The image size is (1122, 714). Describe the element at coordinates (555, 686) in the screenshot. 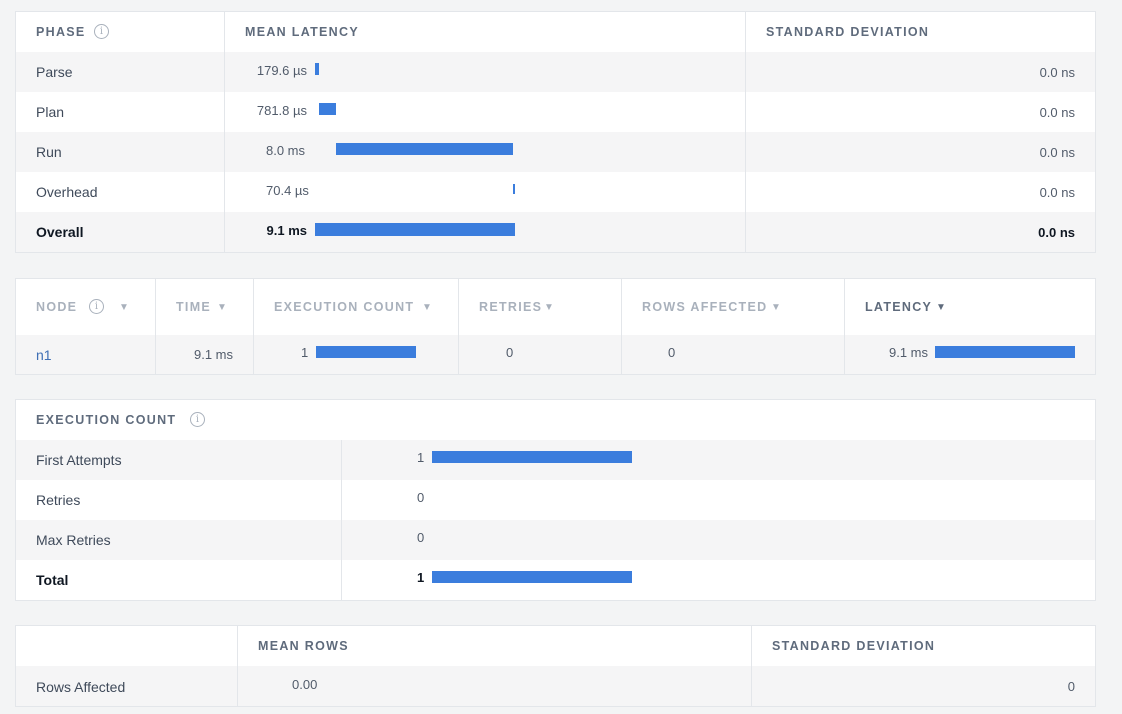

I see `rows-affected-row: Rows Affected 0.00 0` at that location.